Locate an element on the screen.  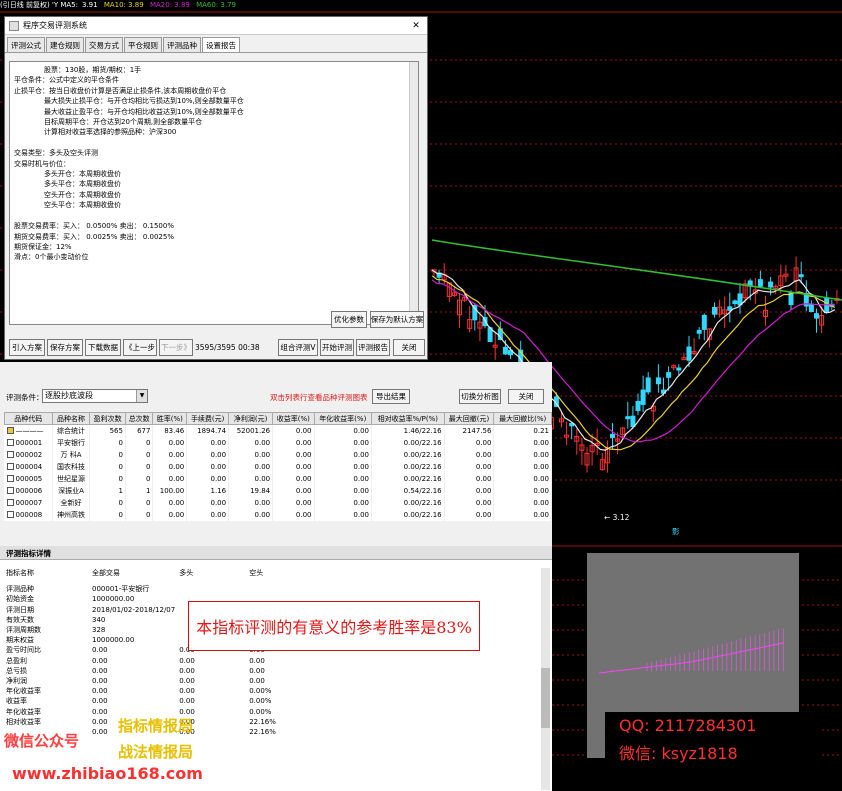
detail-cell: 1000000.00 is located at coordinates (113, 599).